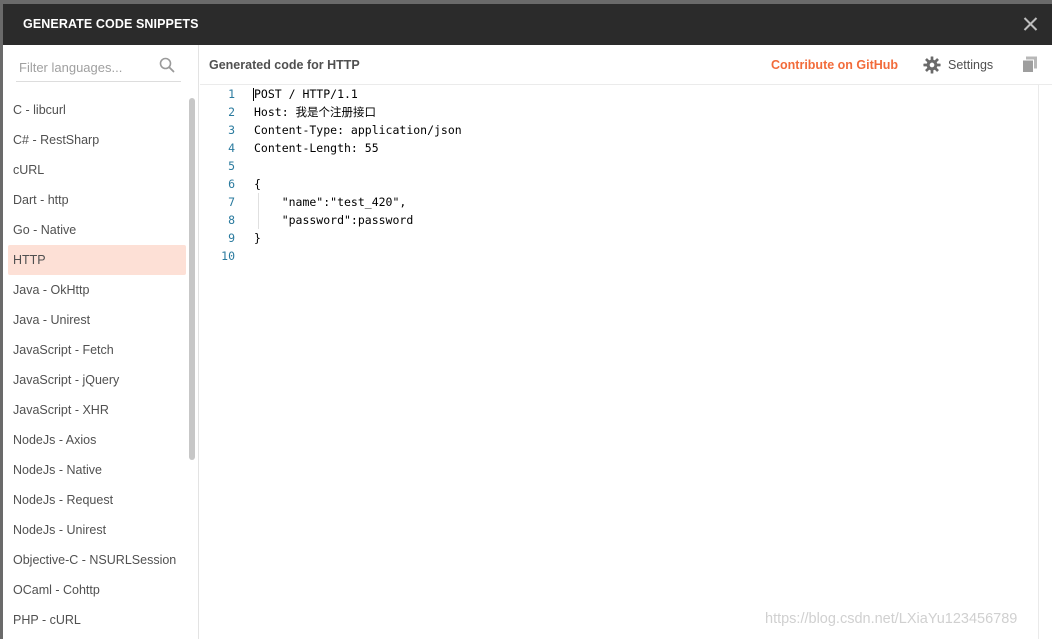  I want to click on settings-label: Settings, so click(971, 65).